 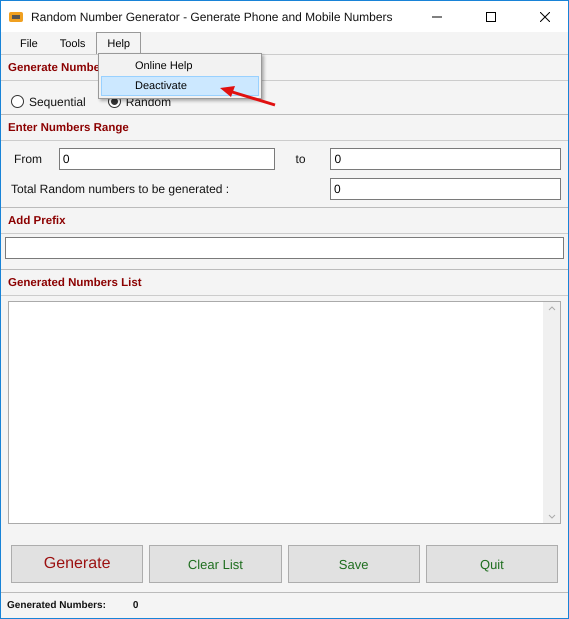 What do you see at coordinates (354, 564) in the screenshot?
I see `action-button: Save` at bounding box center [354, 564].